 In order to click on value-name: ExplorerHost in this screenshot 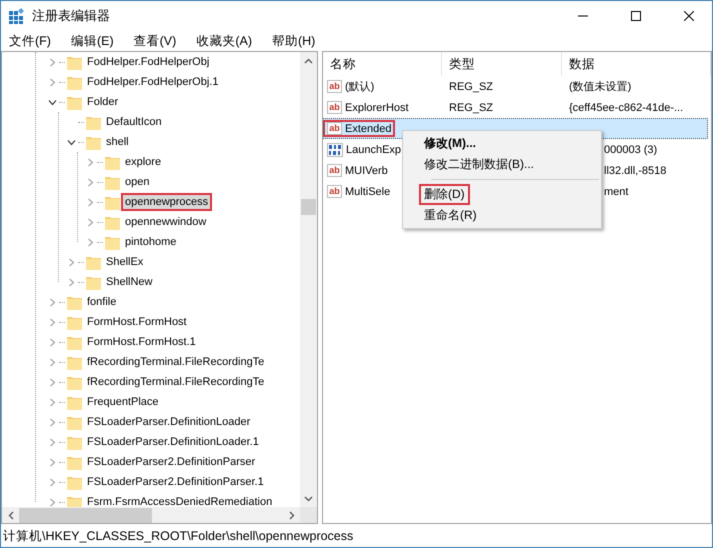, I will do `click(377, 108)`.